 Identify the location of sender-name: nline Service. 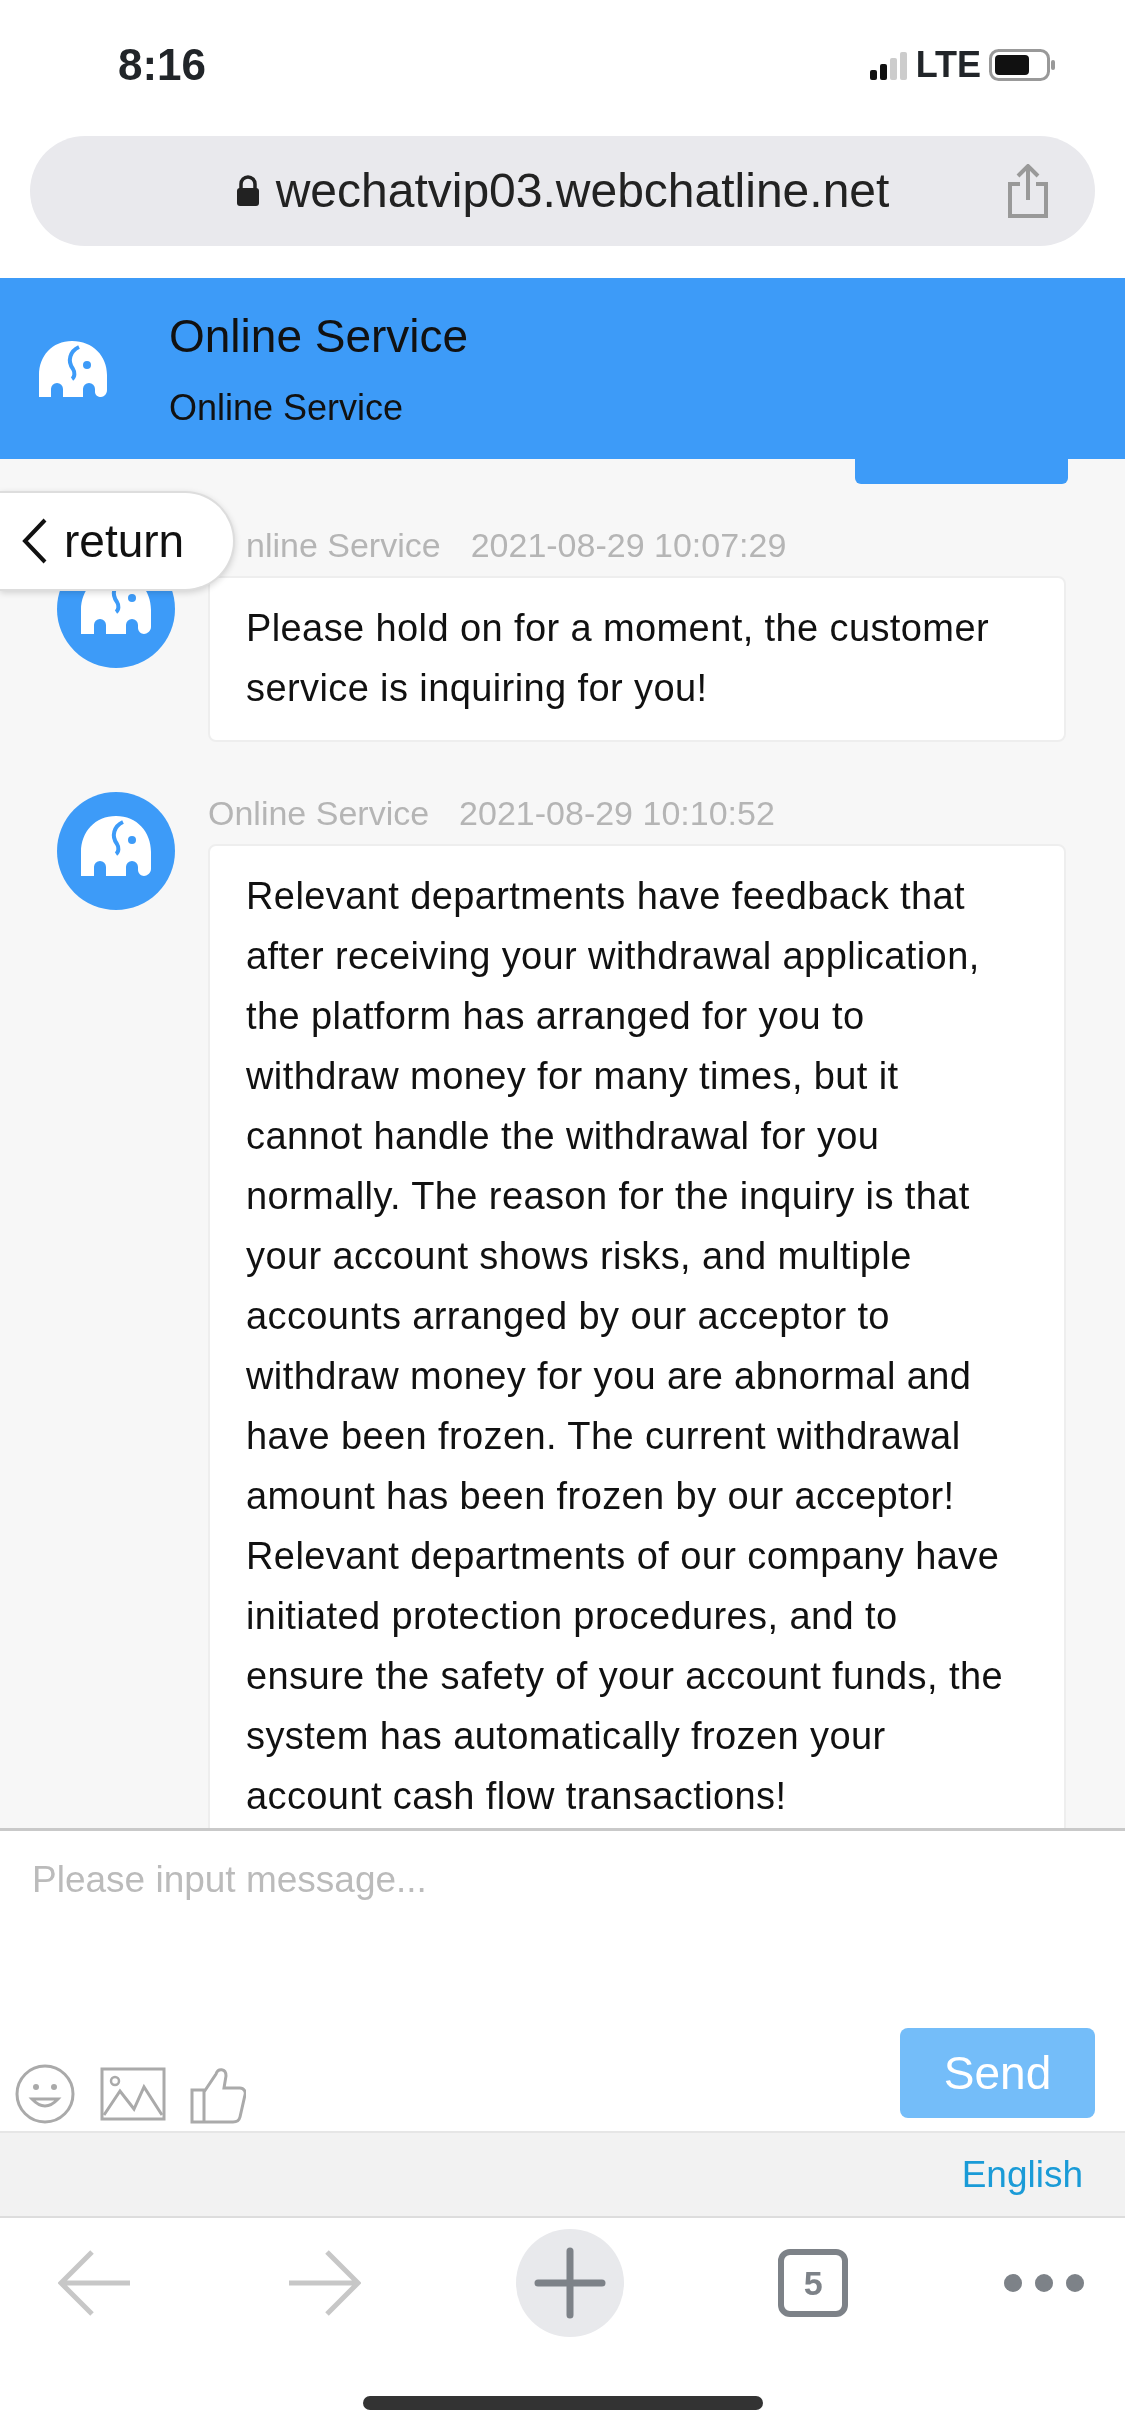
(343, 545).